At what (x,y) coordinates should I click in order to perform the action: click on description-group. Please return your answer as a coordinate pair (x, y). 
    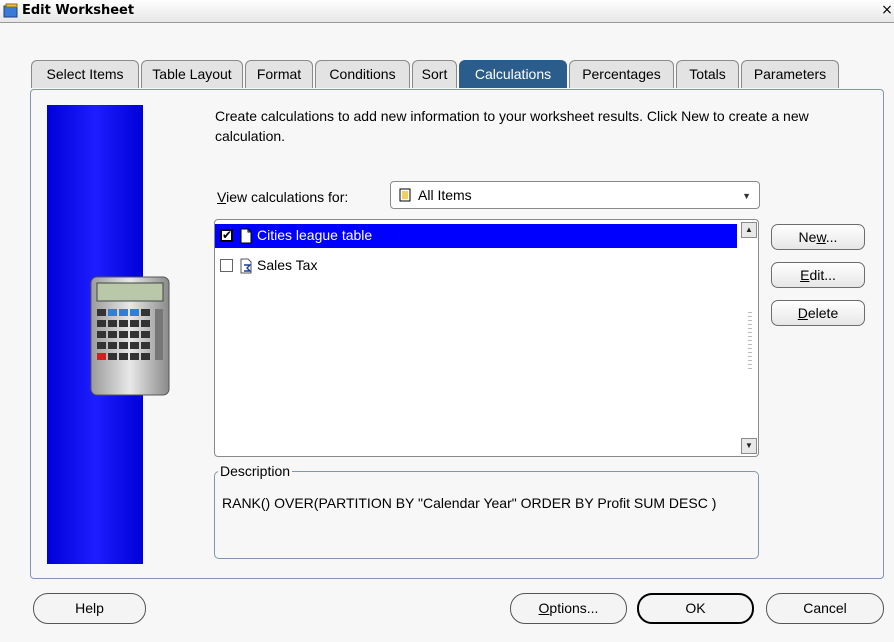
    Looking at the image, I should click on (486, 515).